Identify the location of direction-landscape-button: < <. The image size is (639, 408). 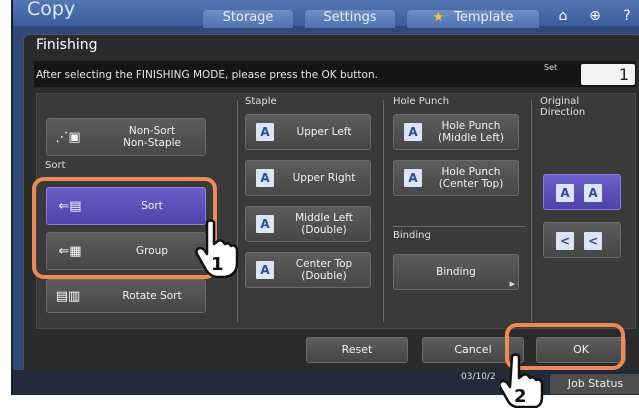
(582, 240).